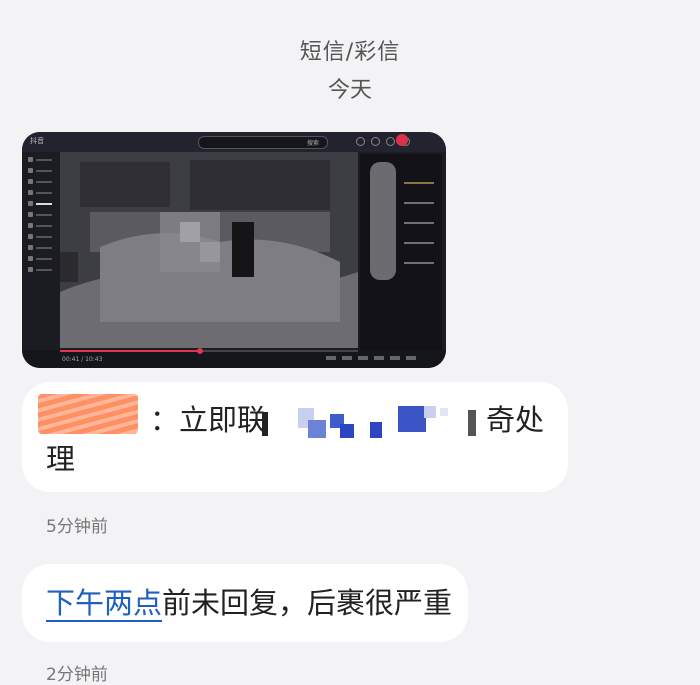  Describe the element at coordinates (369, 422) in the screenshot. I see `phone-number-pixelation` at that location.